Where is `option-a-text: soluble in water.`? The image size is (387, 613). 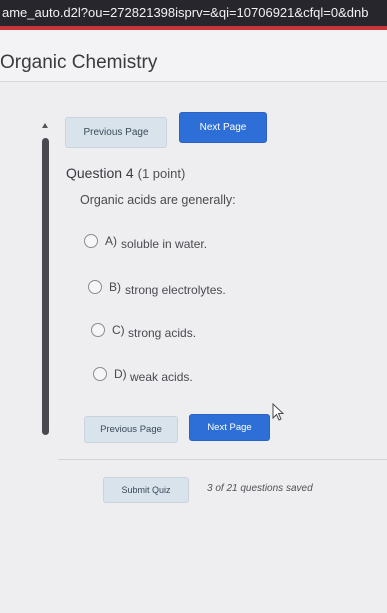 option-a-text: soluble in water. is located at coordinates (164, 244).